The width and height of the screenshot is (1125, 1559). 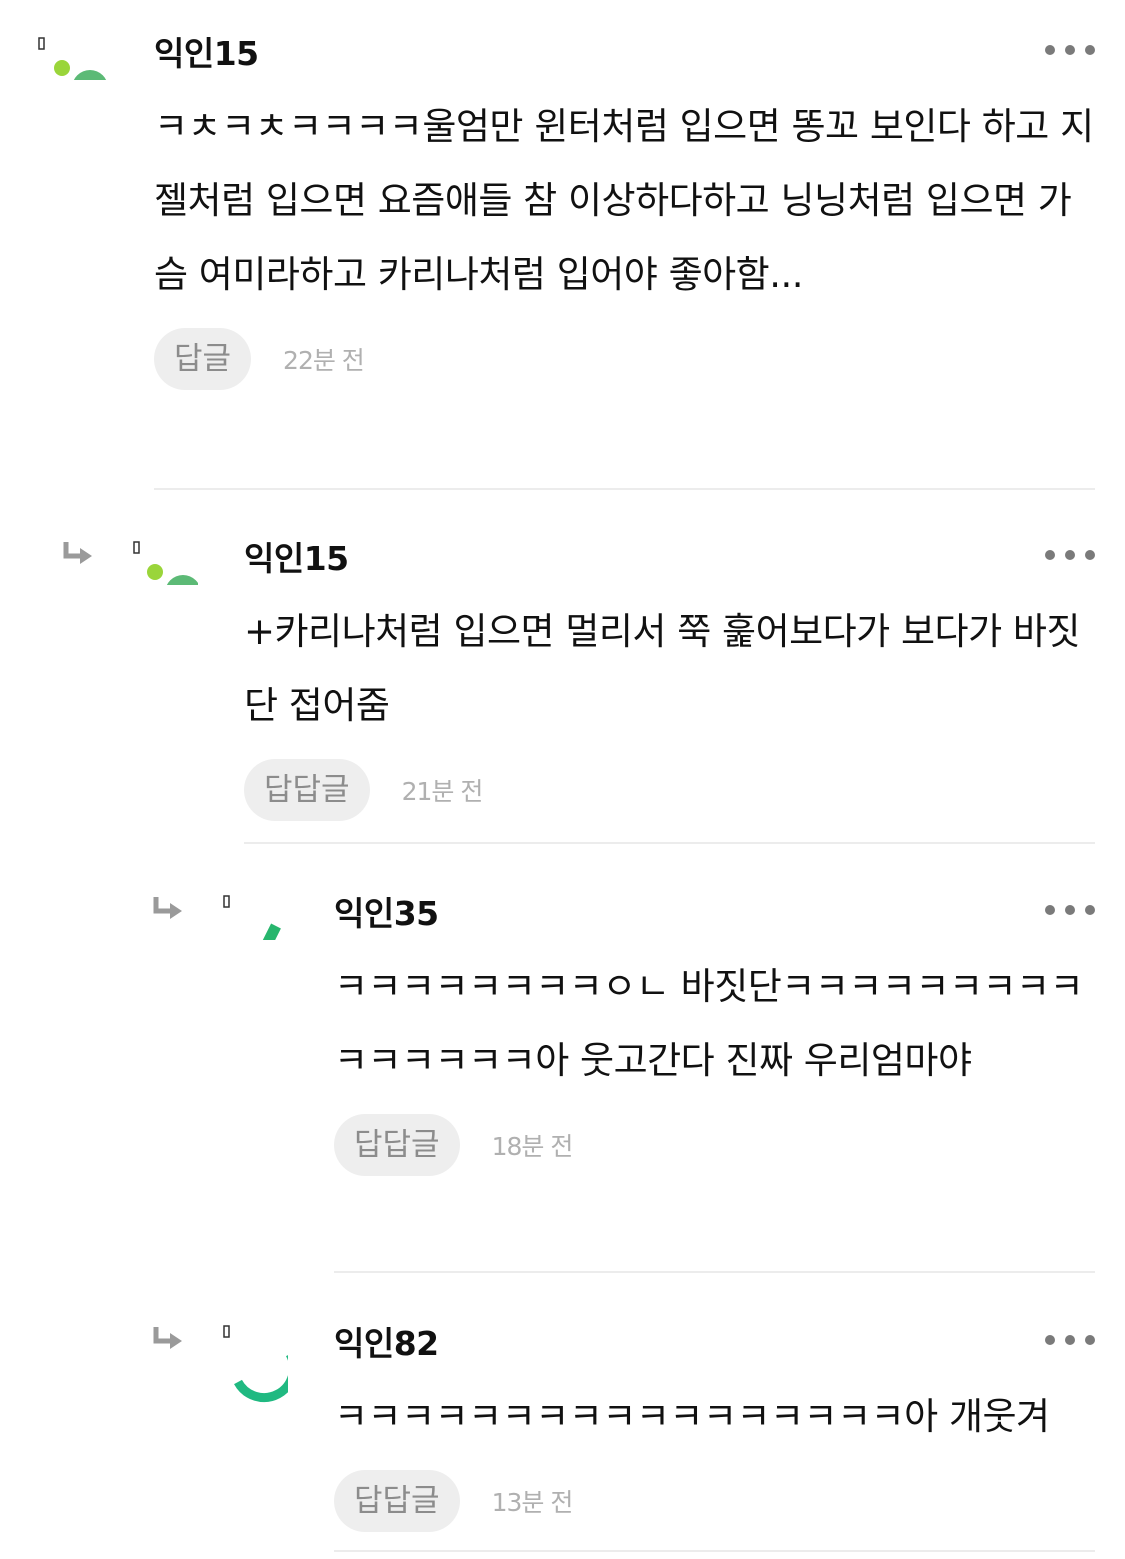 I want to click on comment-4: 익인82 ㅋㅋㅋㅋㅋㅋㅋㅋㅋㅋㅋㅋㅋㅋㅋㅋㅋ아 개웃겨 답답글 13분 전, so click(x=623, y=1422).